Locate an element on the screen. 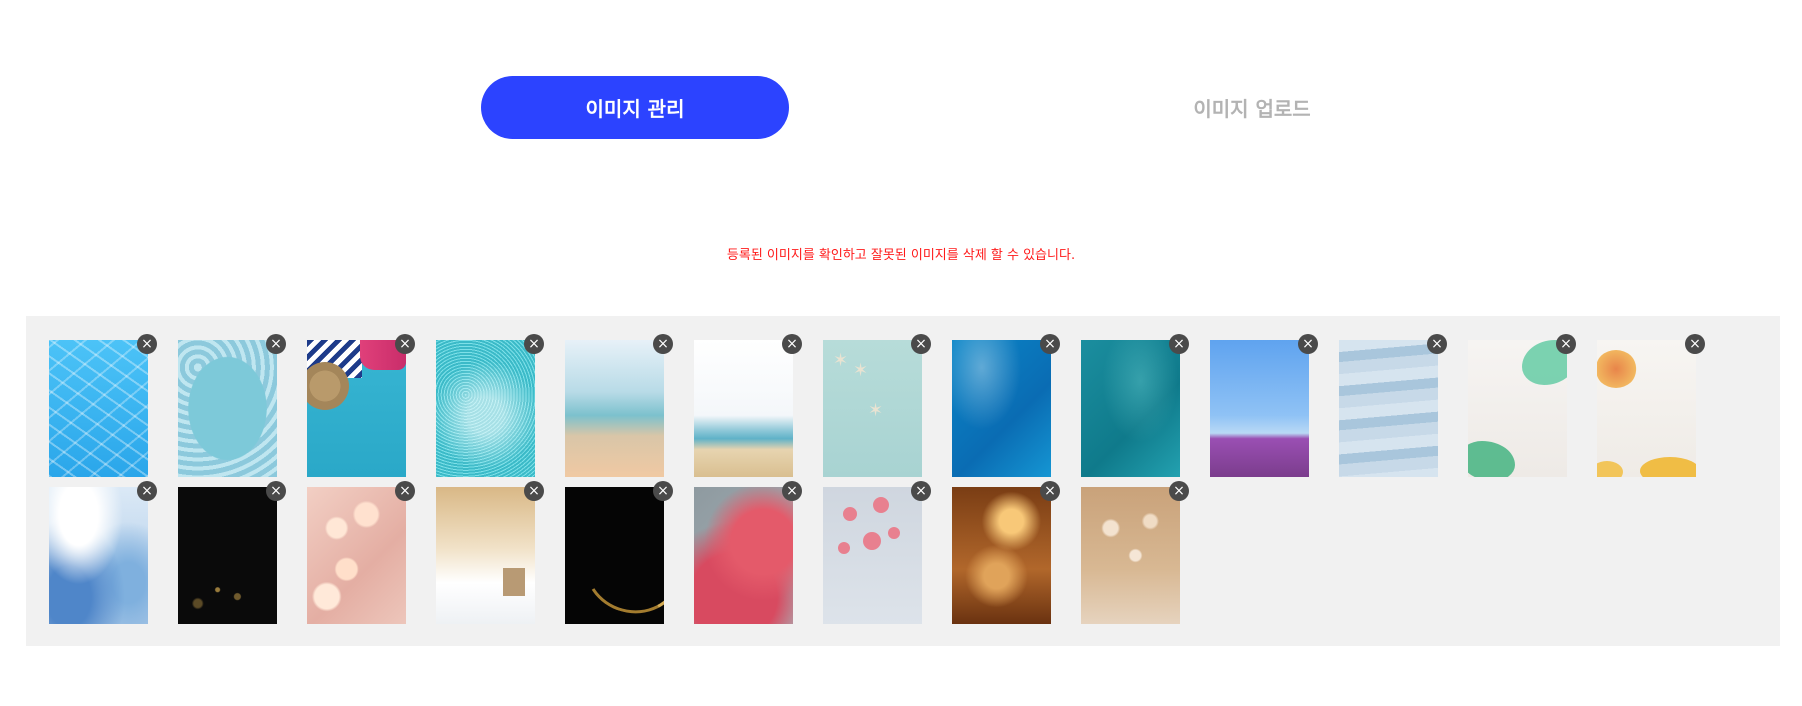  thumbnail-item: ✶ ✶ ✶ × is located at coordinates (877, 405).